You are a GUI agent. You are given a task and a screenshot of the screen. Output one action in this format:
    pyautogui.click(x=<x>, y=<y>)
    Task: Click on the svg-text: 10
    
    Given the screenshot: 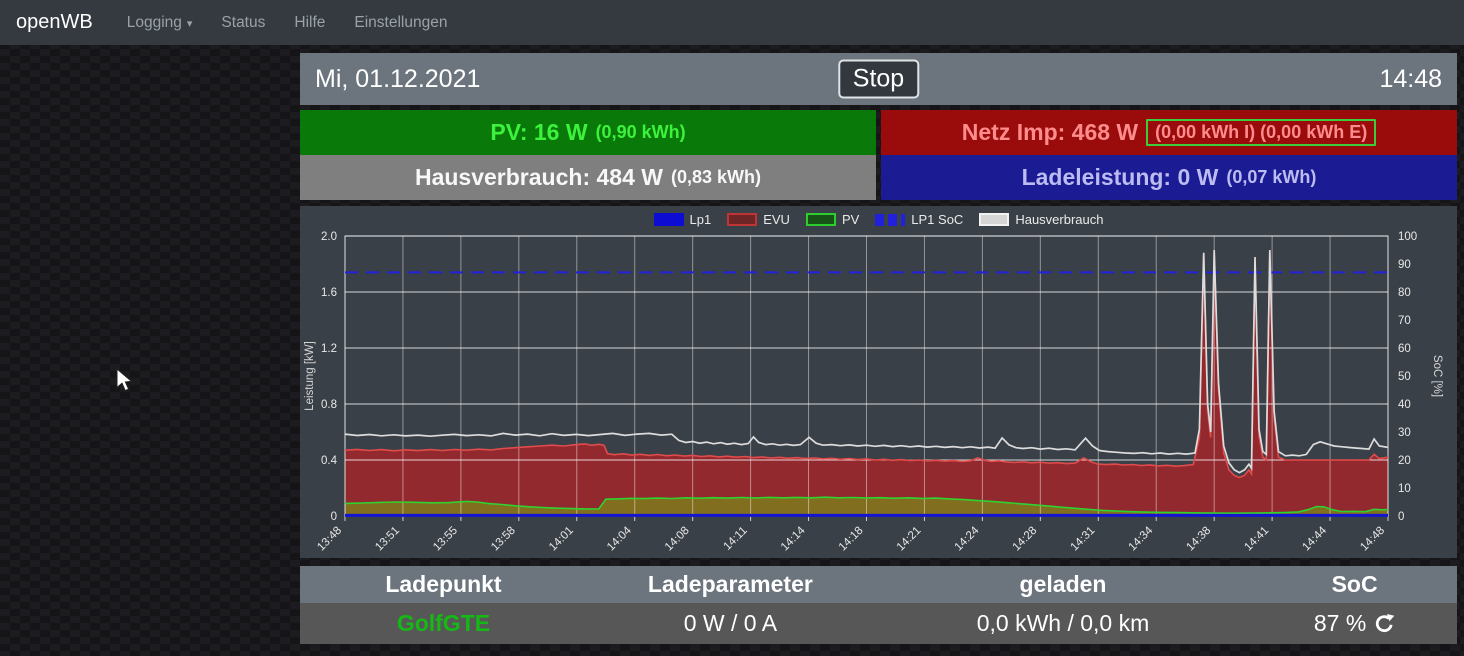 What is the action you would take?
    pyautogui.click(x=1404, y=489)
    